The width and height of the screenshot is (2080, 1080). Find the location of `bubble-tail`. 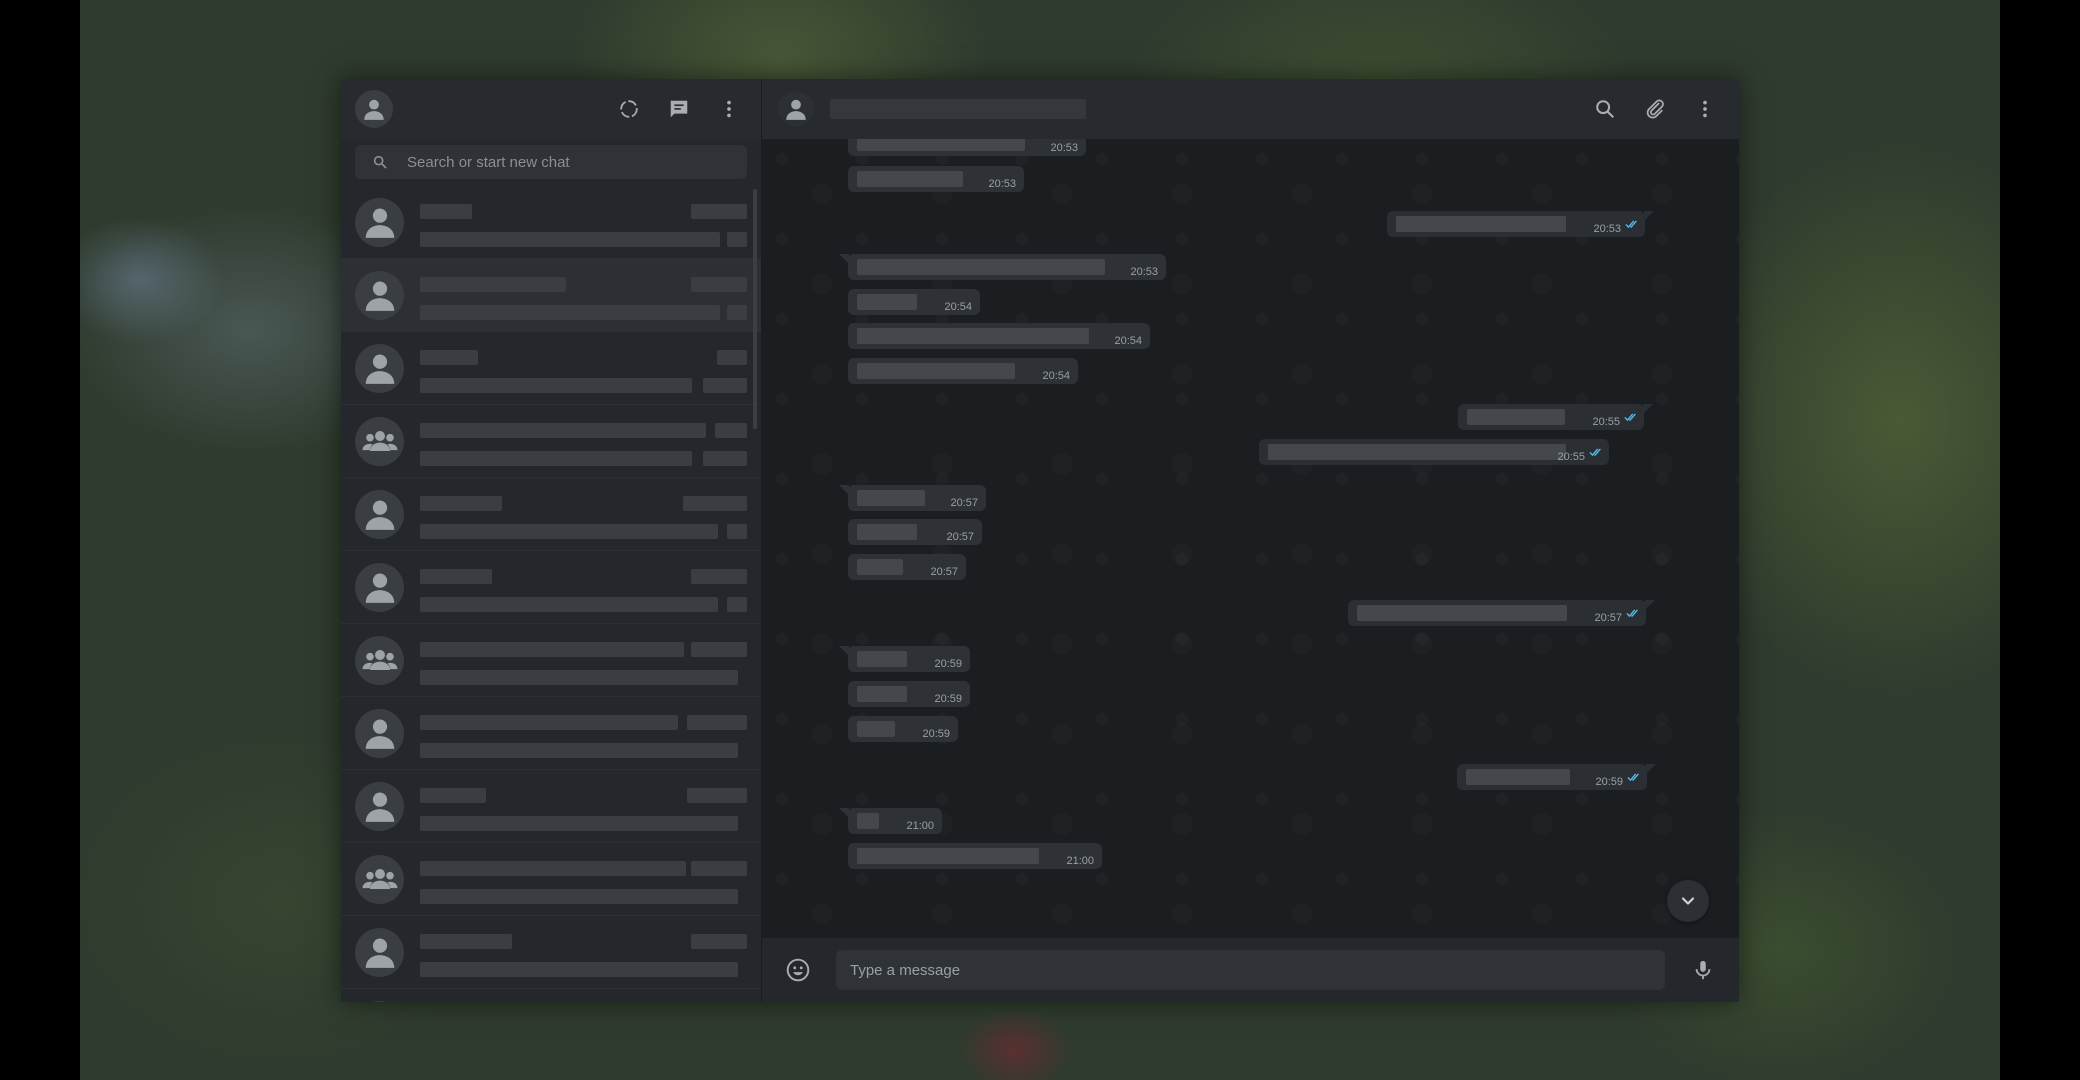

bubble-tail is located at coordinates (844, 259).